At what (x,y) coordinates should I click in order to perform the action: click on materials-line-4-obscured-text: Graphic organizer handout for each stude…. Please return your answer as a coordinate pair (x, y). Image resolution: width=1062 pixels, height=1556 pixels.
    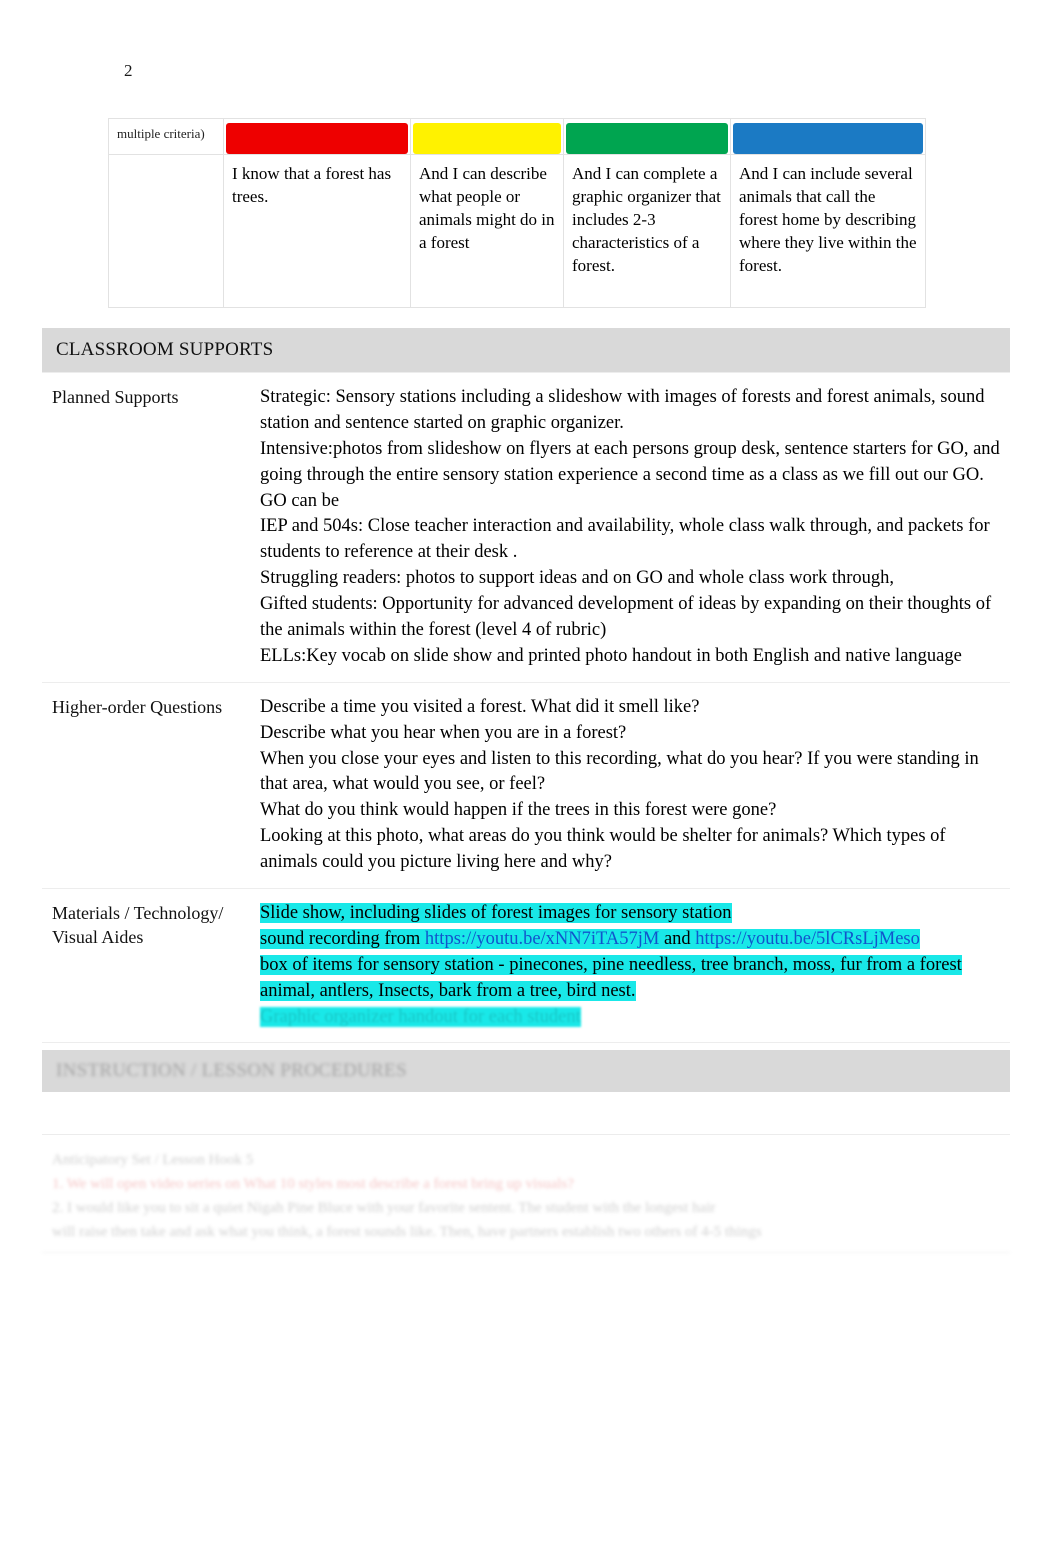
    Looking at the image, I should click on (420, 1016).